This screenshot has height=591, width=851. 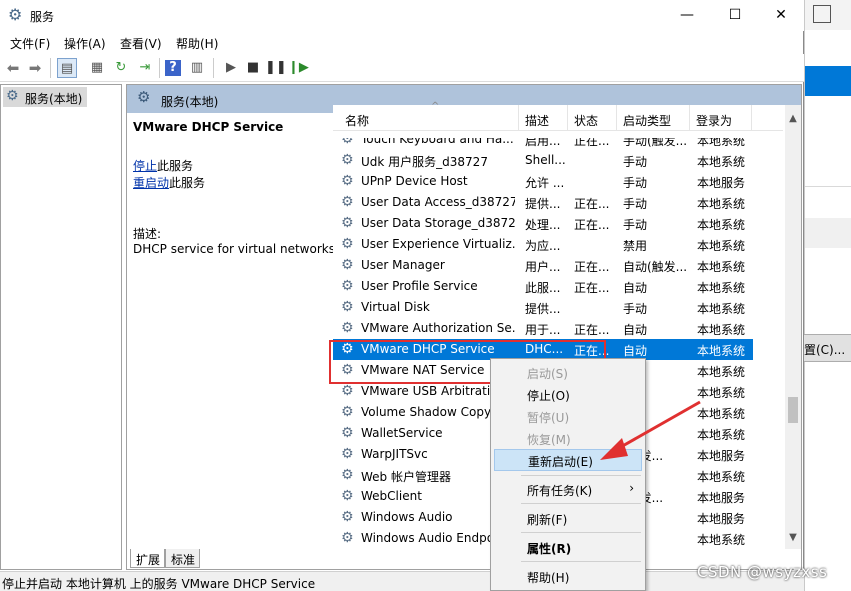 What do you see at coordinates (781, 15) in the screenshot?
I see `close-button: ✕` at bounding box center [781, 15].